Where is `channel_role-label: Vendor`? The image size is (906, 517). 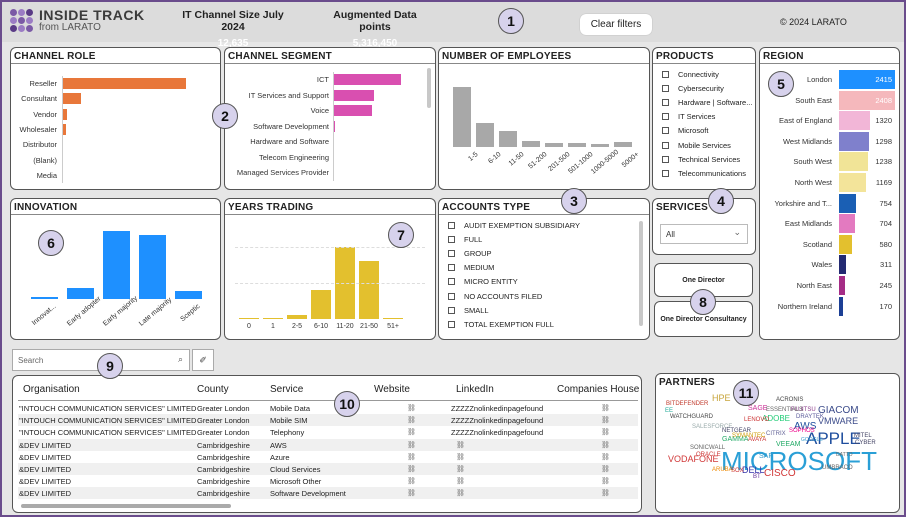 channel_role-label: Vendor is located at coordinates (35, 114).